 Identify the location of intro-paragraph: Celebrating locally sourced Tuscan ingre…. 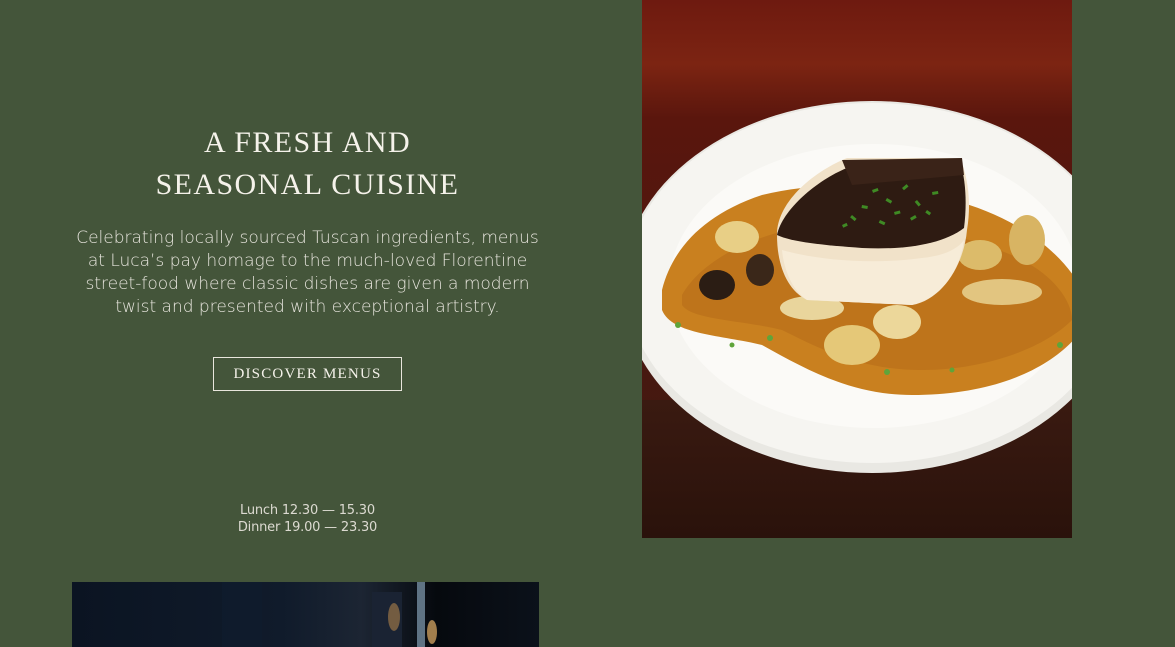
(307, 272).